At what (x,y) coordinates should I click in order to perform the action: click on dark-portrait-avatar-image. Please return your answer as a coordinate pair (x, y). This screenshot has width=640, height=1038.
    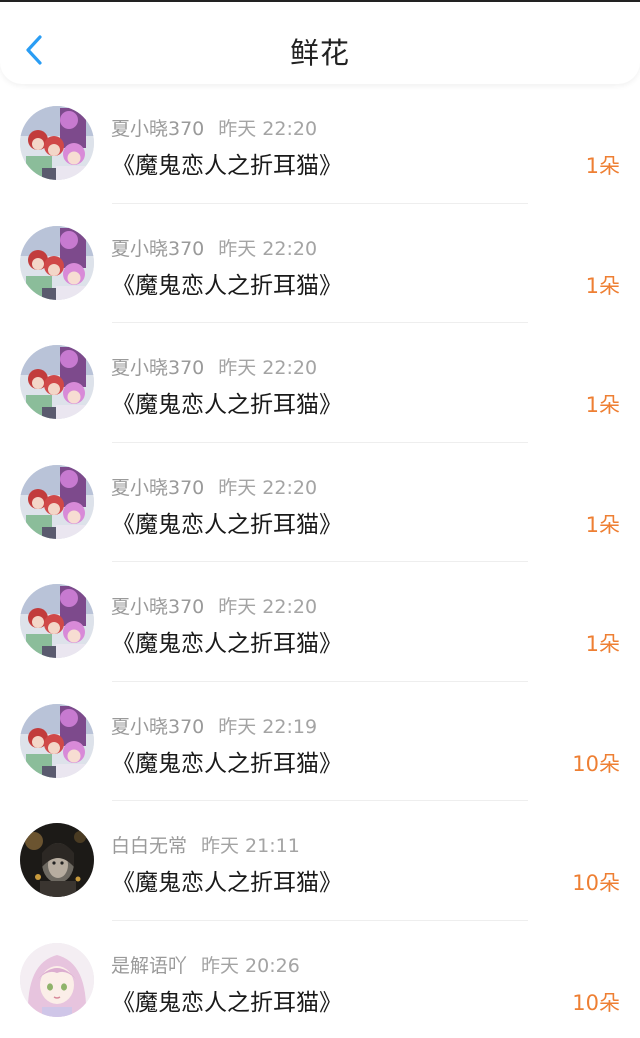
    Looking at the image, I should click on (57, 860).